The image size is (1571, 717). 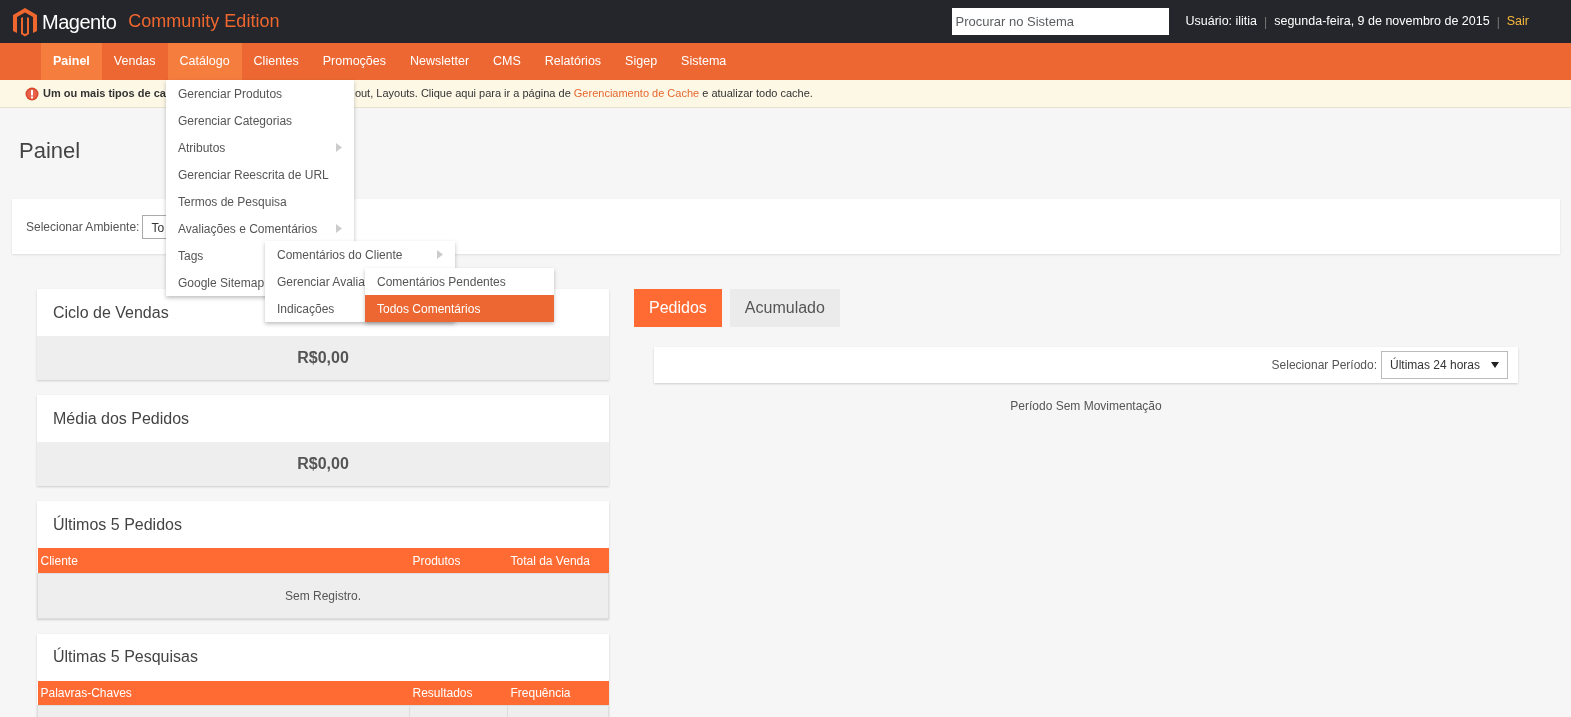 I want to click on column-header: Resultados, so click(x=458, y=693).